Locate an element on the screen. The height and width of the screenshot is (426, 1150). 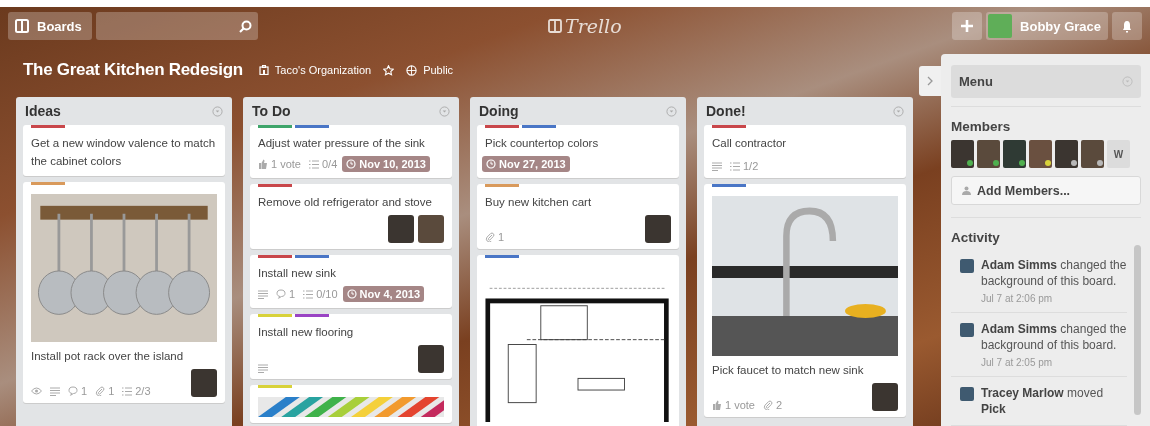
organization-link: Taco's Organization is located at coordinates (315, 70).